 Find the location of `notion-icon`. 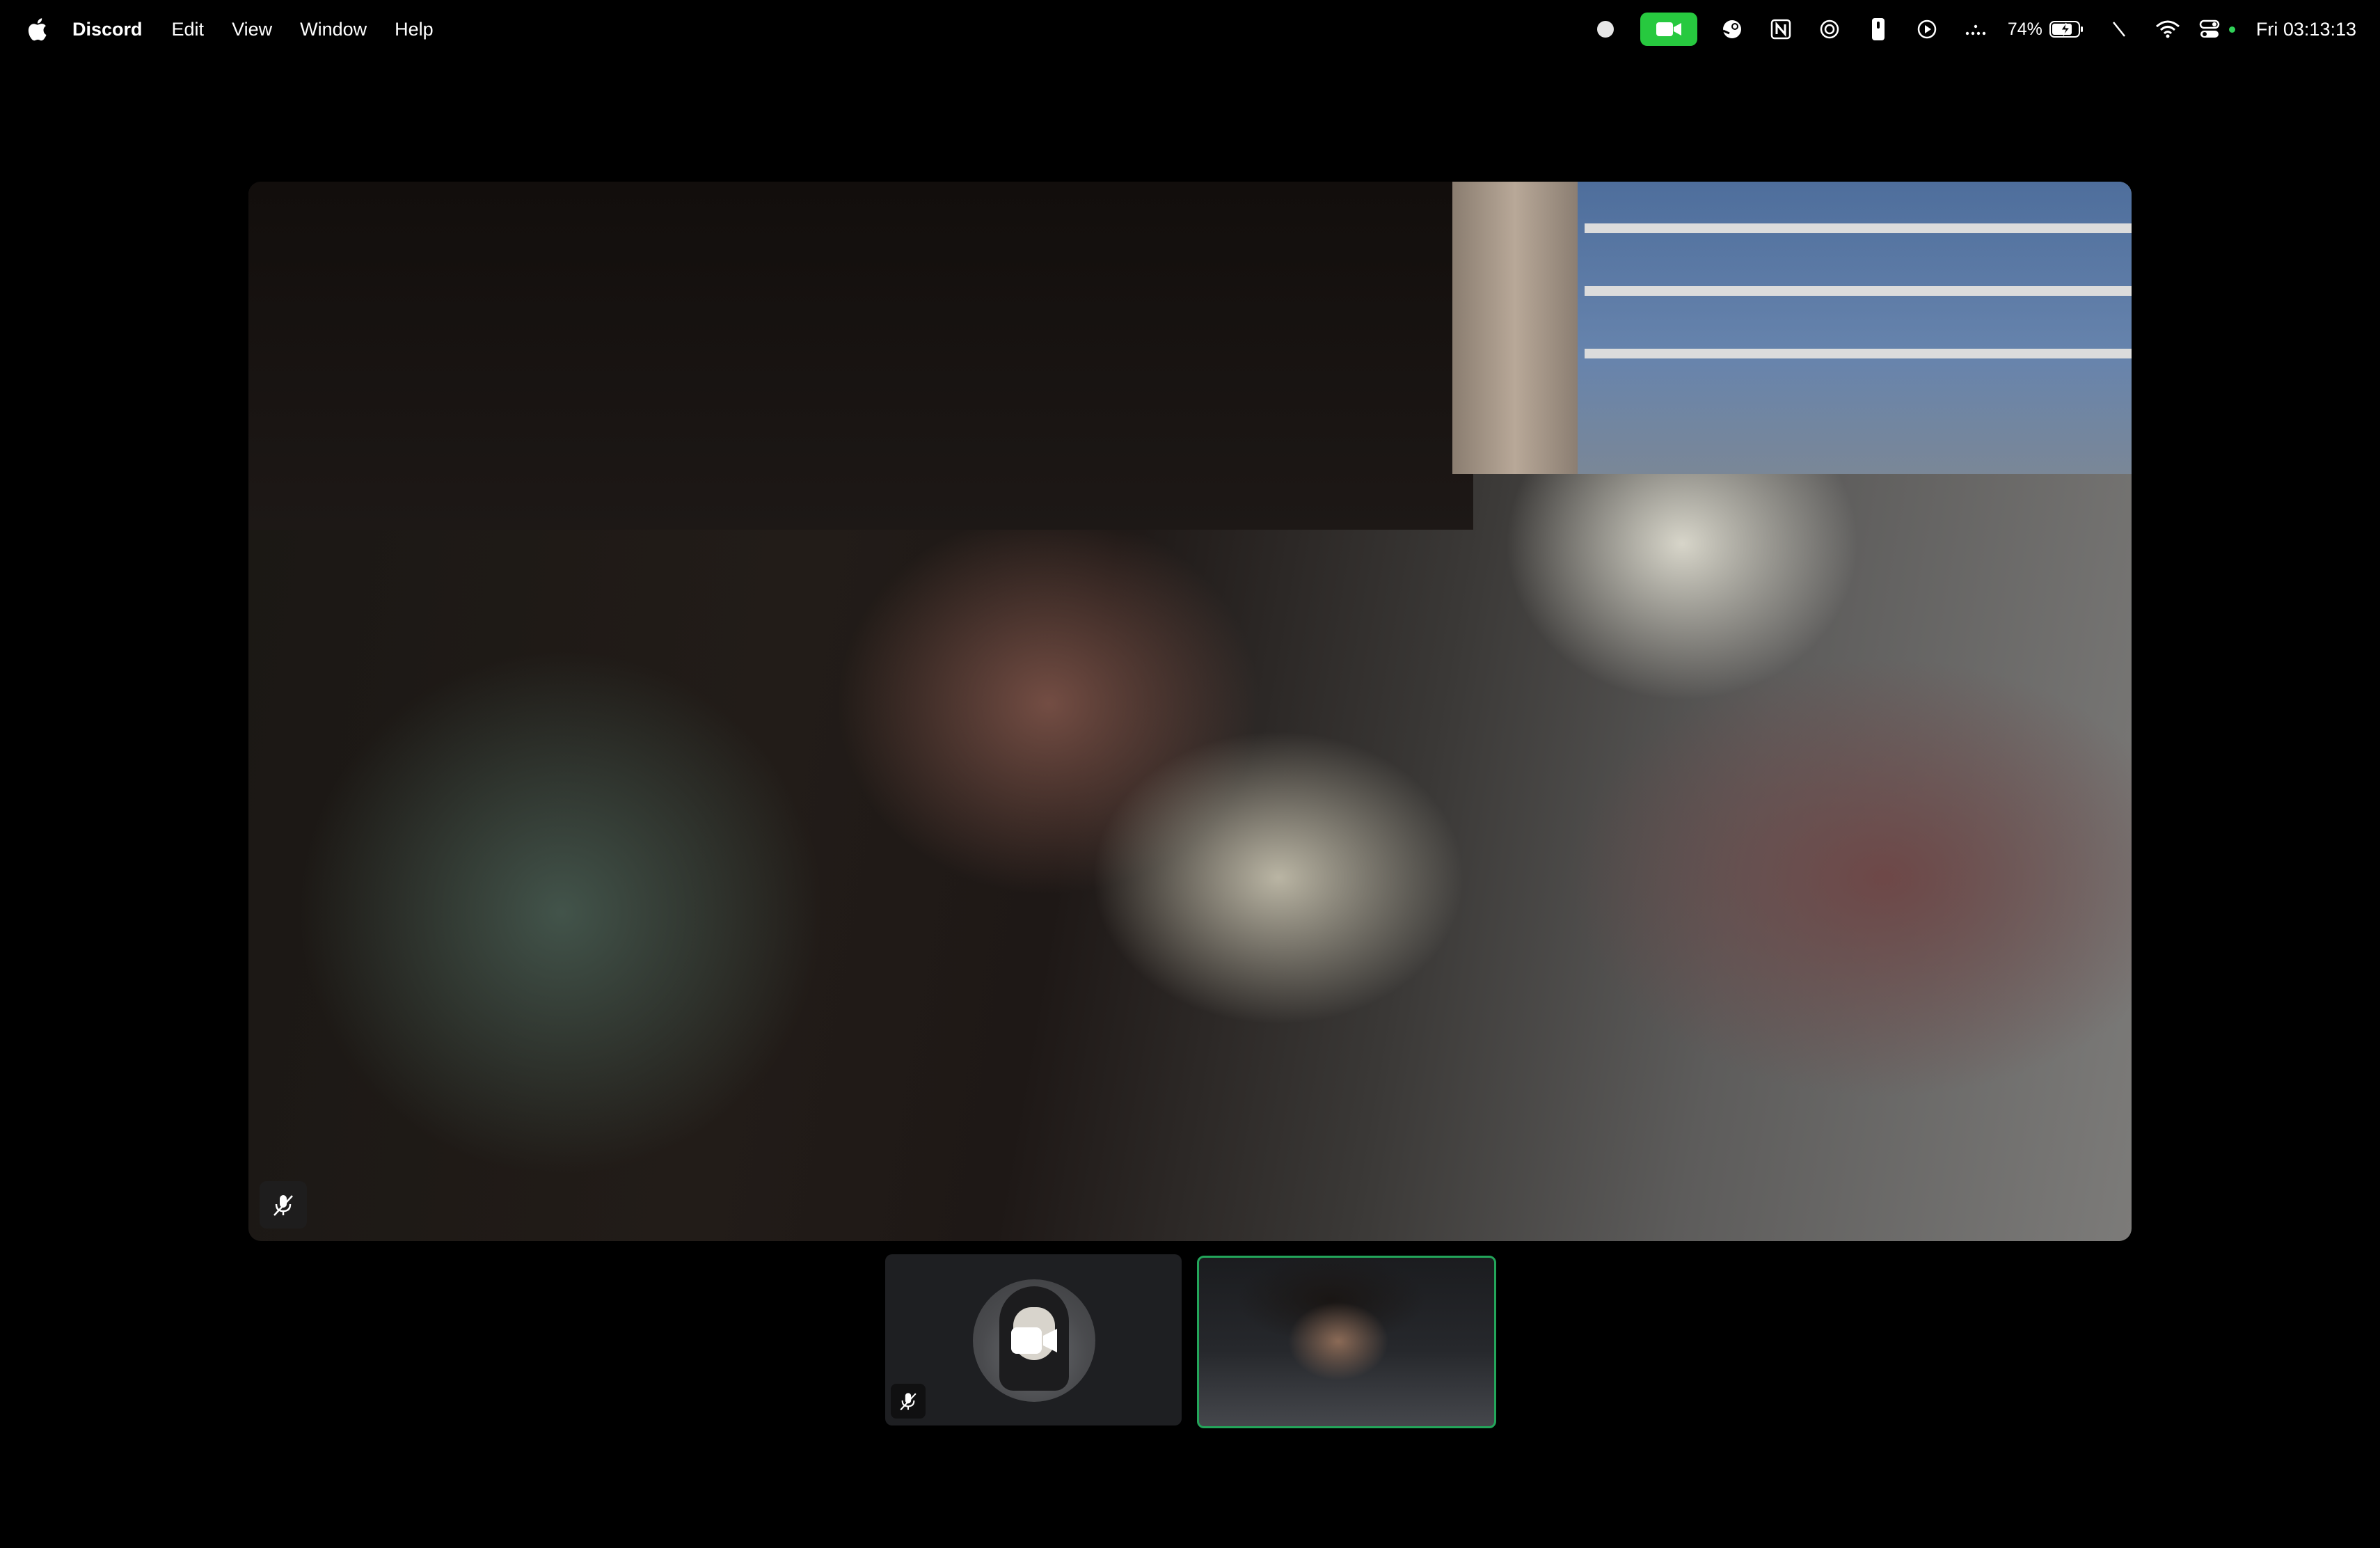

notion-icon is located at coordinates (1781, 29).